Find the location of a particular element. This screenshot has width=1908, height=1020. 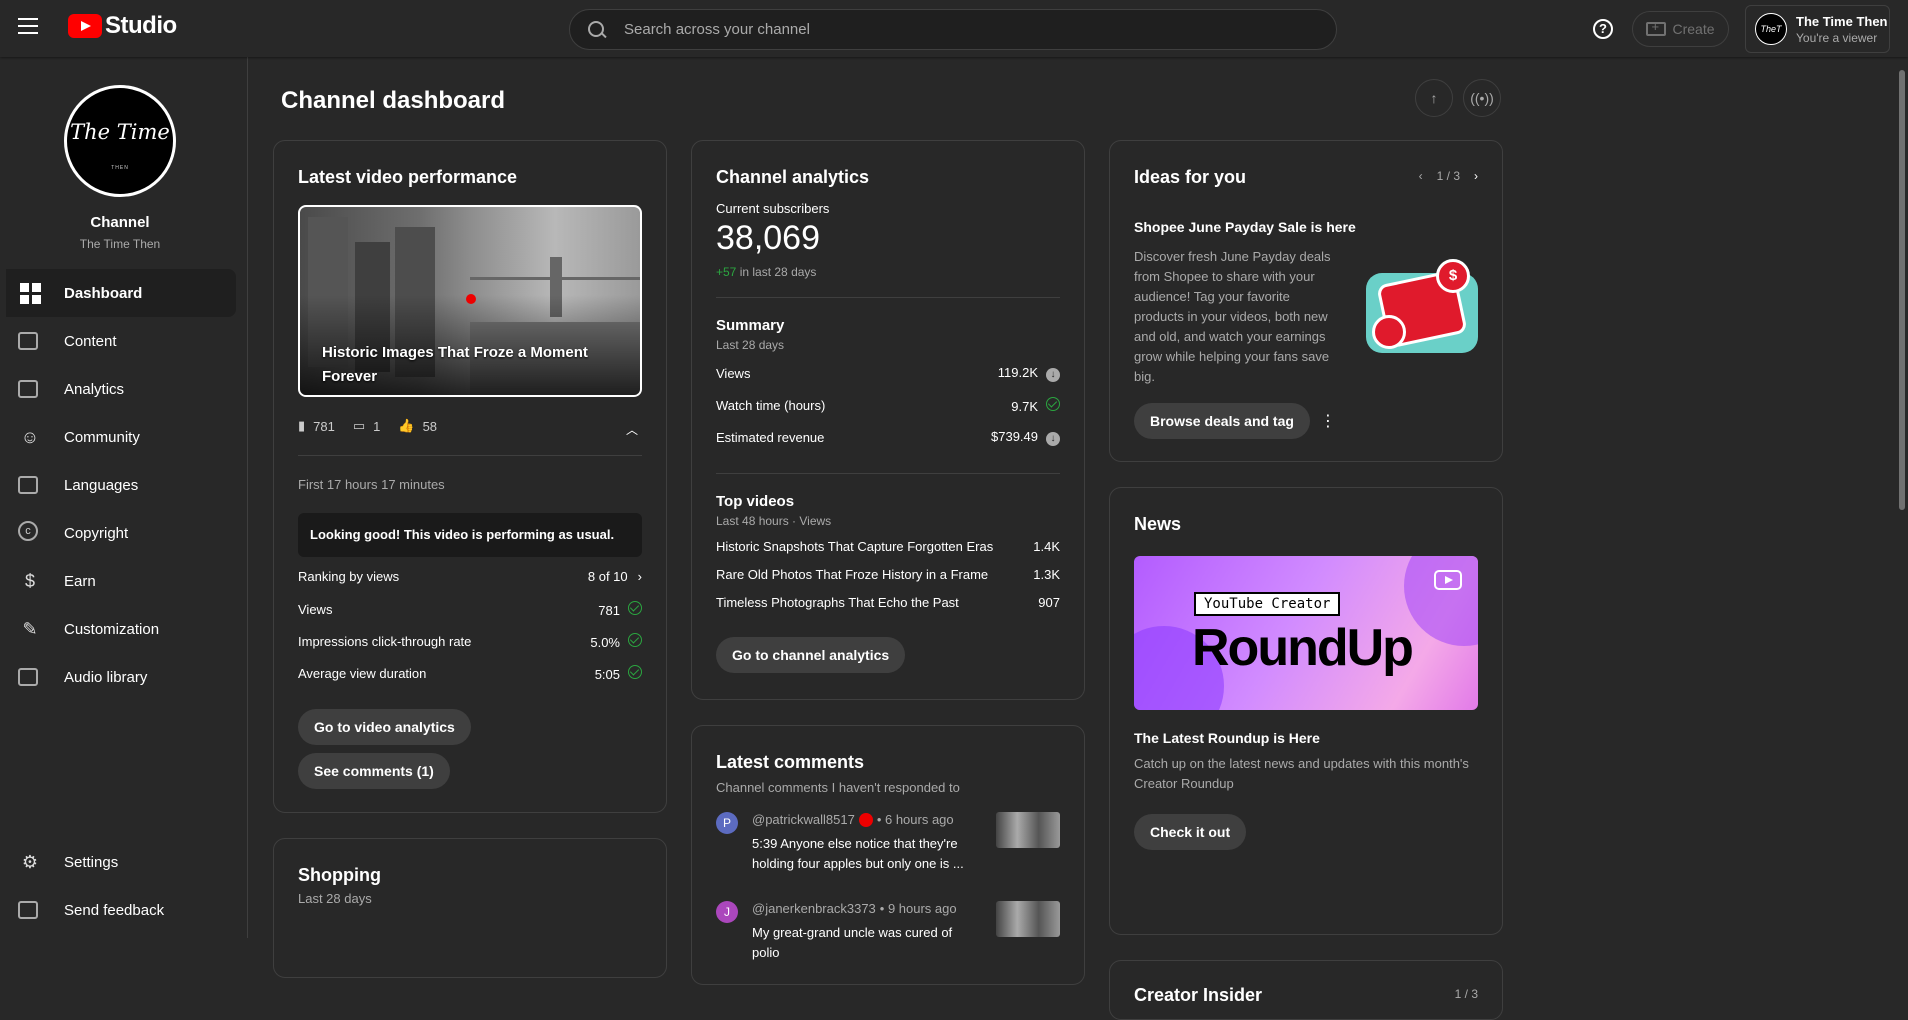

sidebar-item-community: ☺ Community is located at coordinates (118, 437).